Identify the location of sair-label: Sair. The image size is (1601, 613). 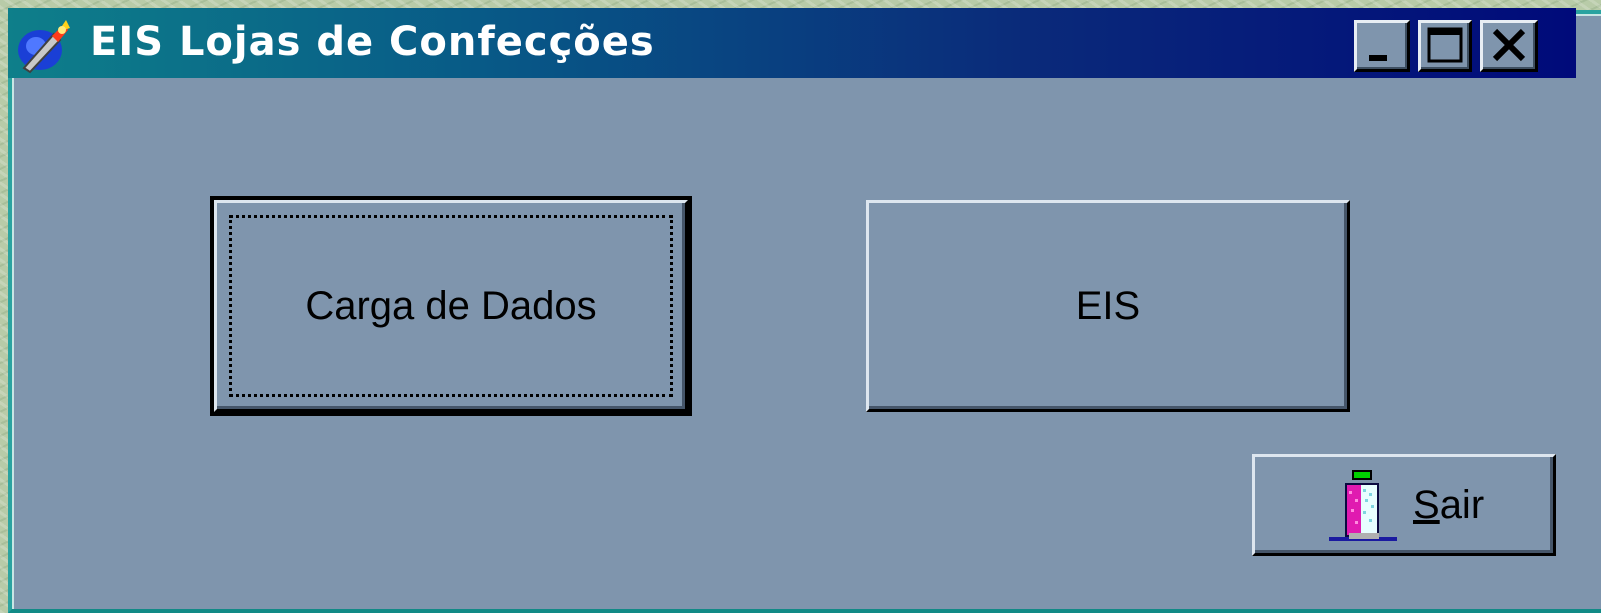
(1448, 505).